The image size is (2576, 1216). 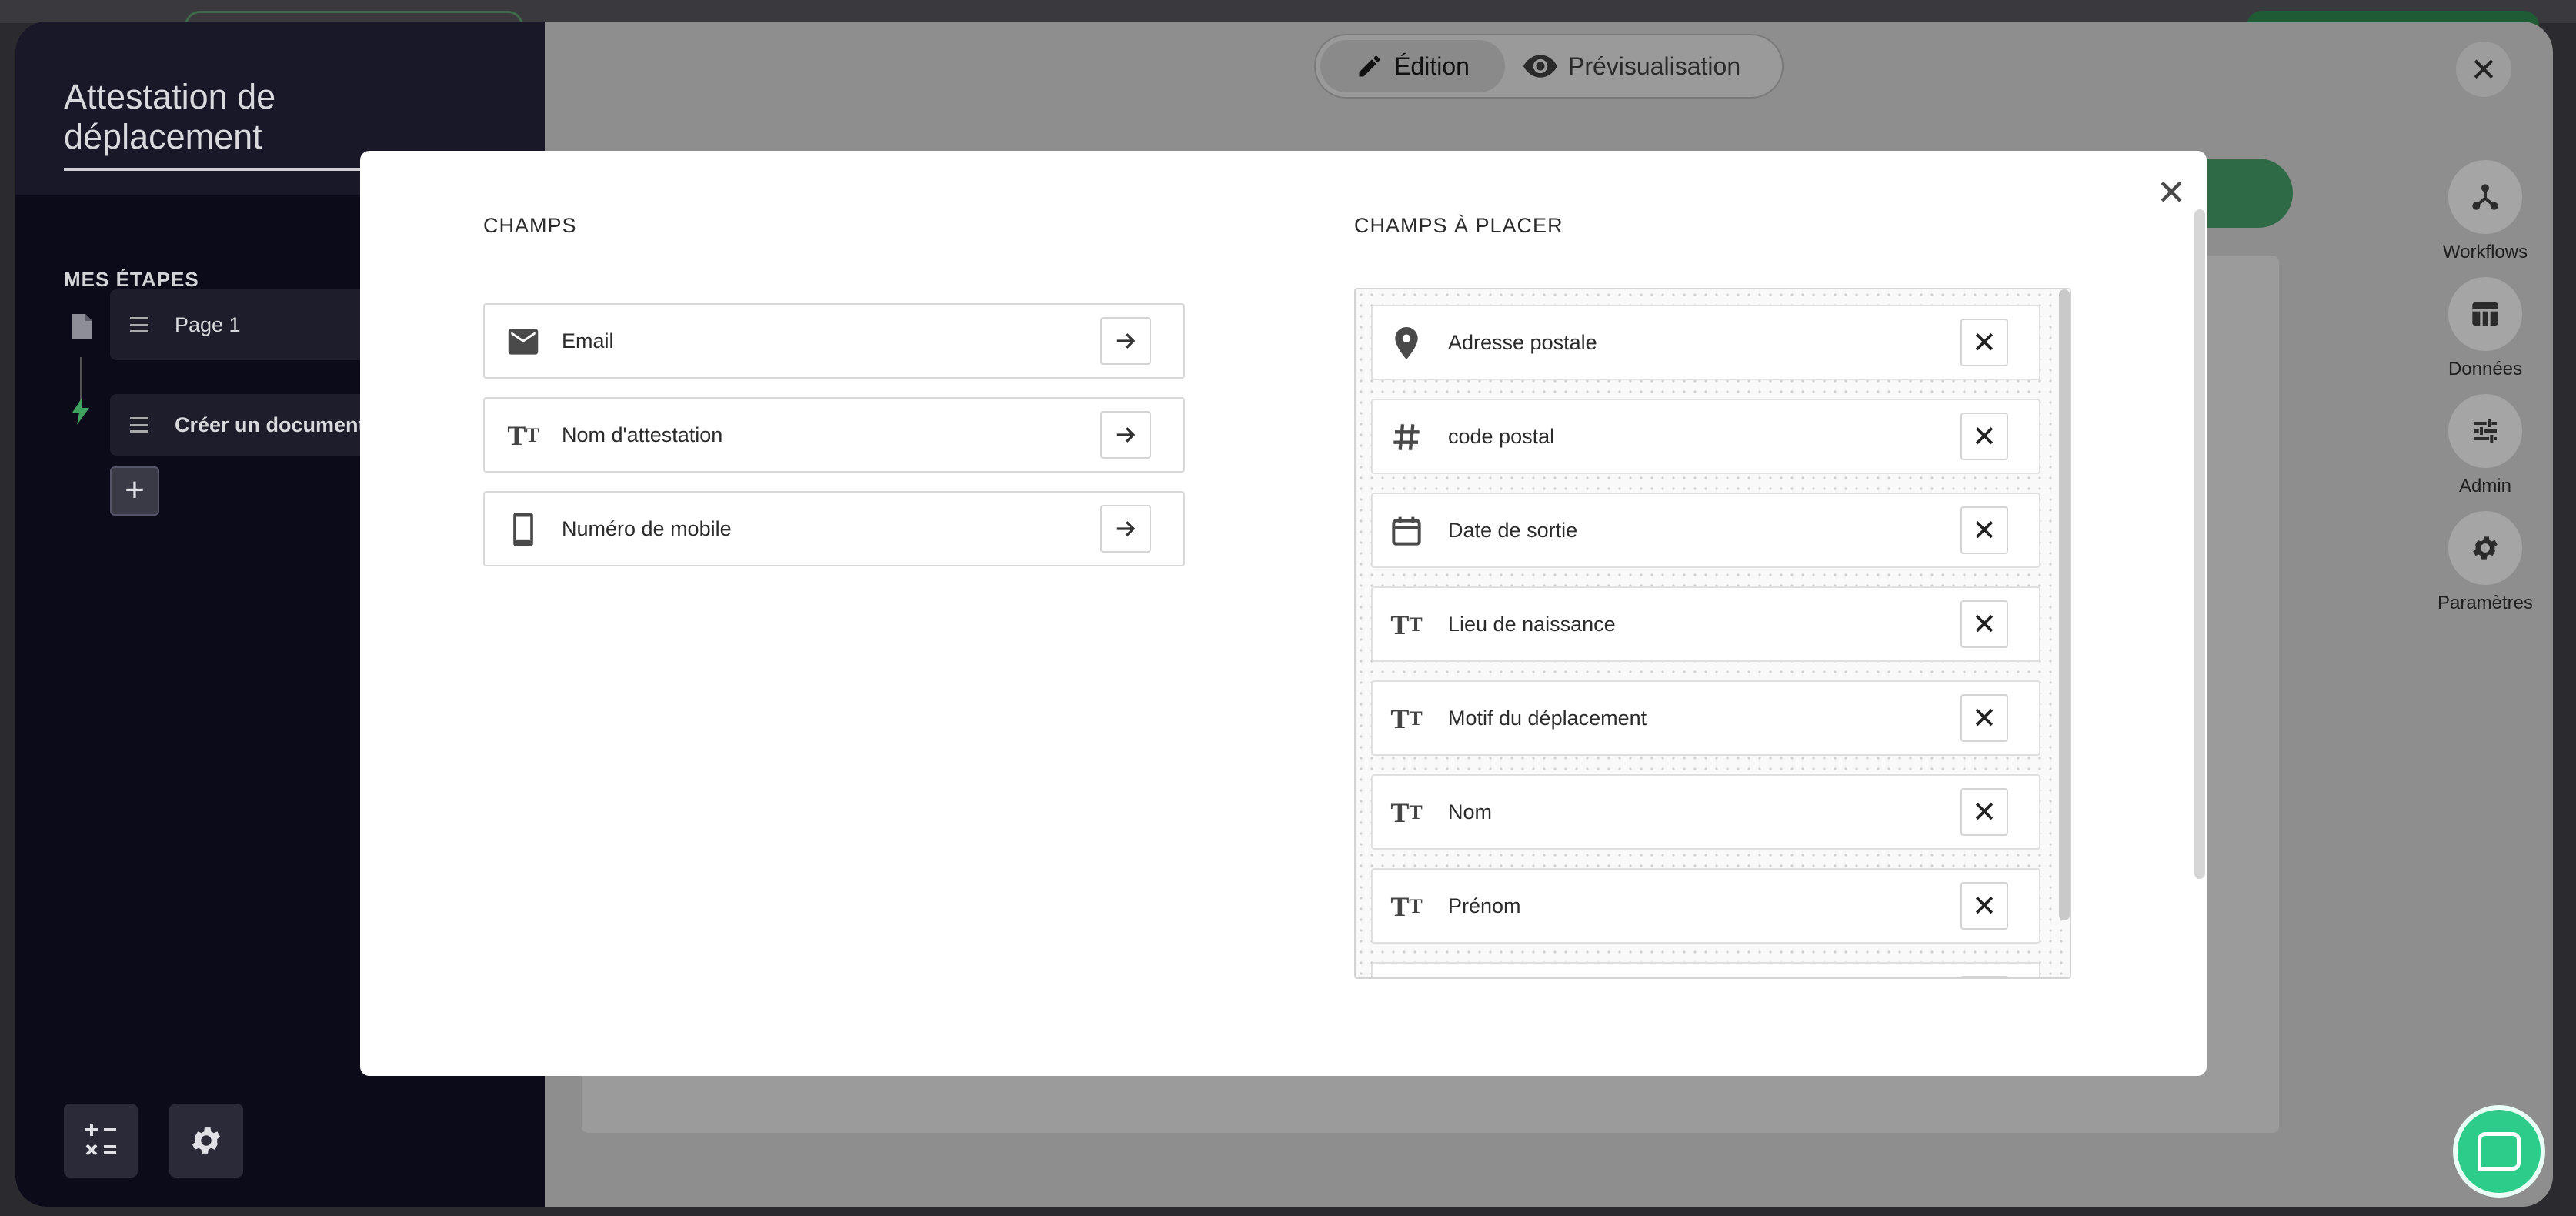 I want to click on settings-button, so click(x=206, y=1141).